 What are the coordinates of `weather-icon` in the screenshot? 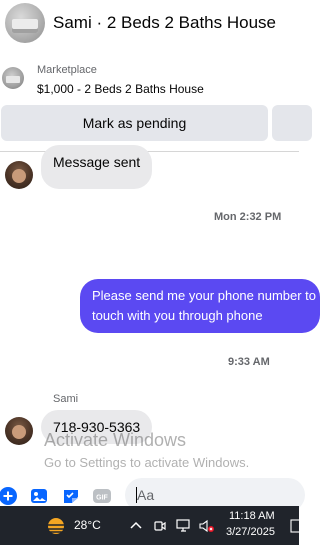 It's located at (56, 526).